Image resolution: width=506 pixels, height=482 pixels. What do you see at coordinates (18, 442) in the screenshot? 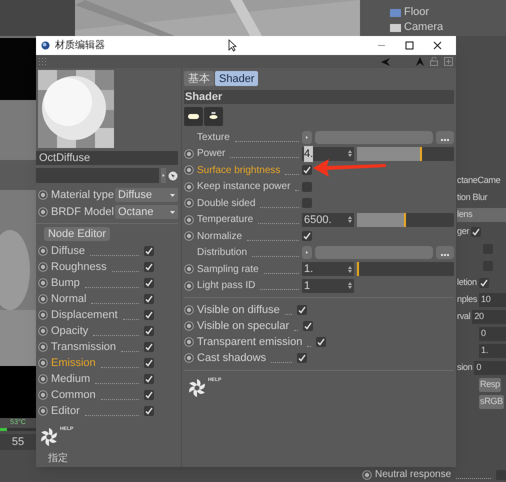
I see `value-field: 55` at bounding box center [18, 442].